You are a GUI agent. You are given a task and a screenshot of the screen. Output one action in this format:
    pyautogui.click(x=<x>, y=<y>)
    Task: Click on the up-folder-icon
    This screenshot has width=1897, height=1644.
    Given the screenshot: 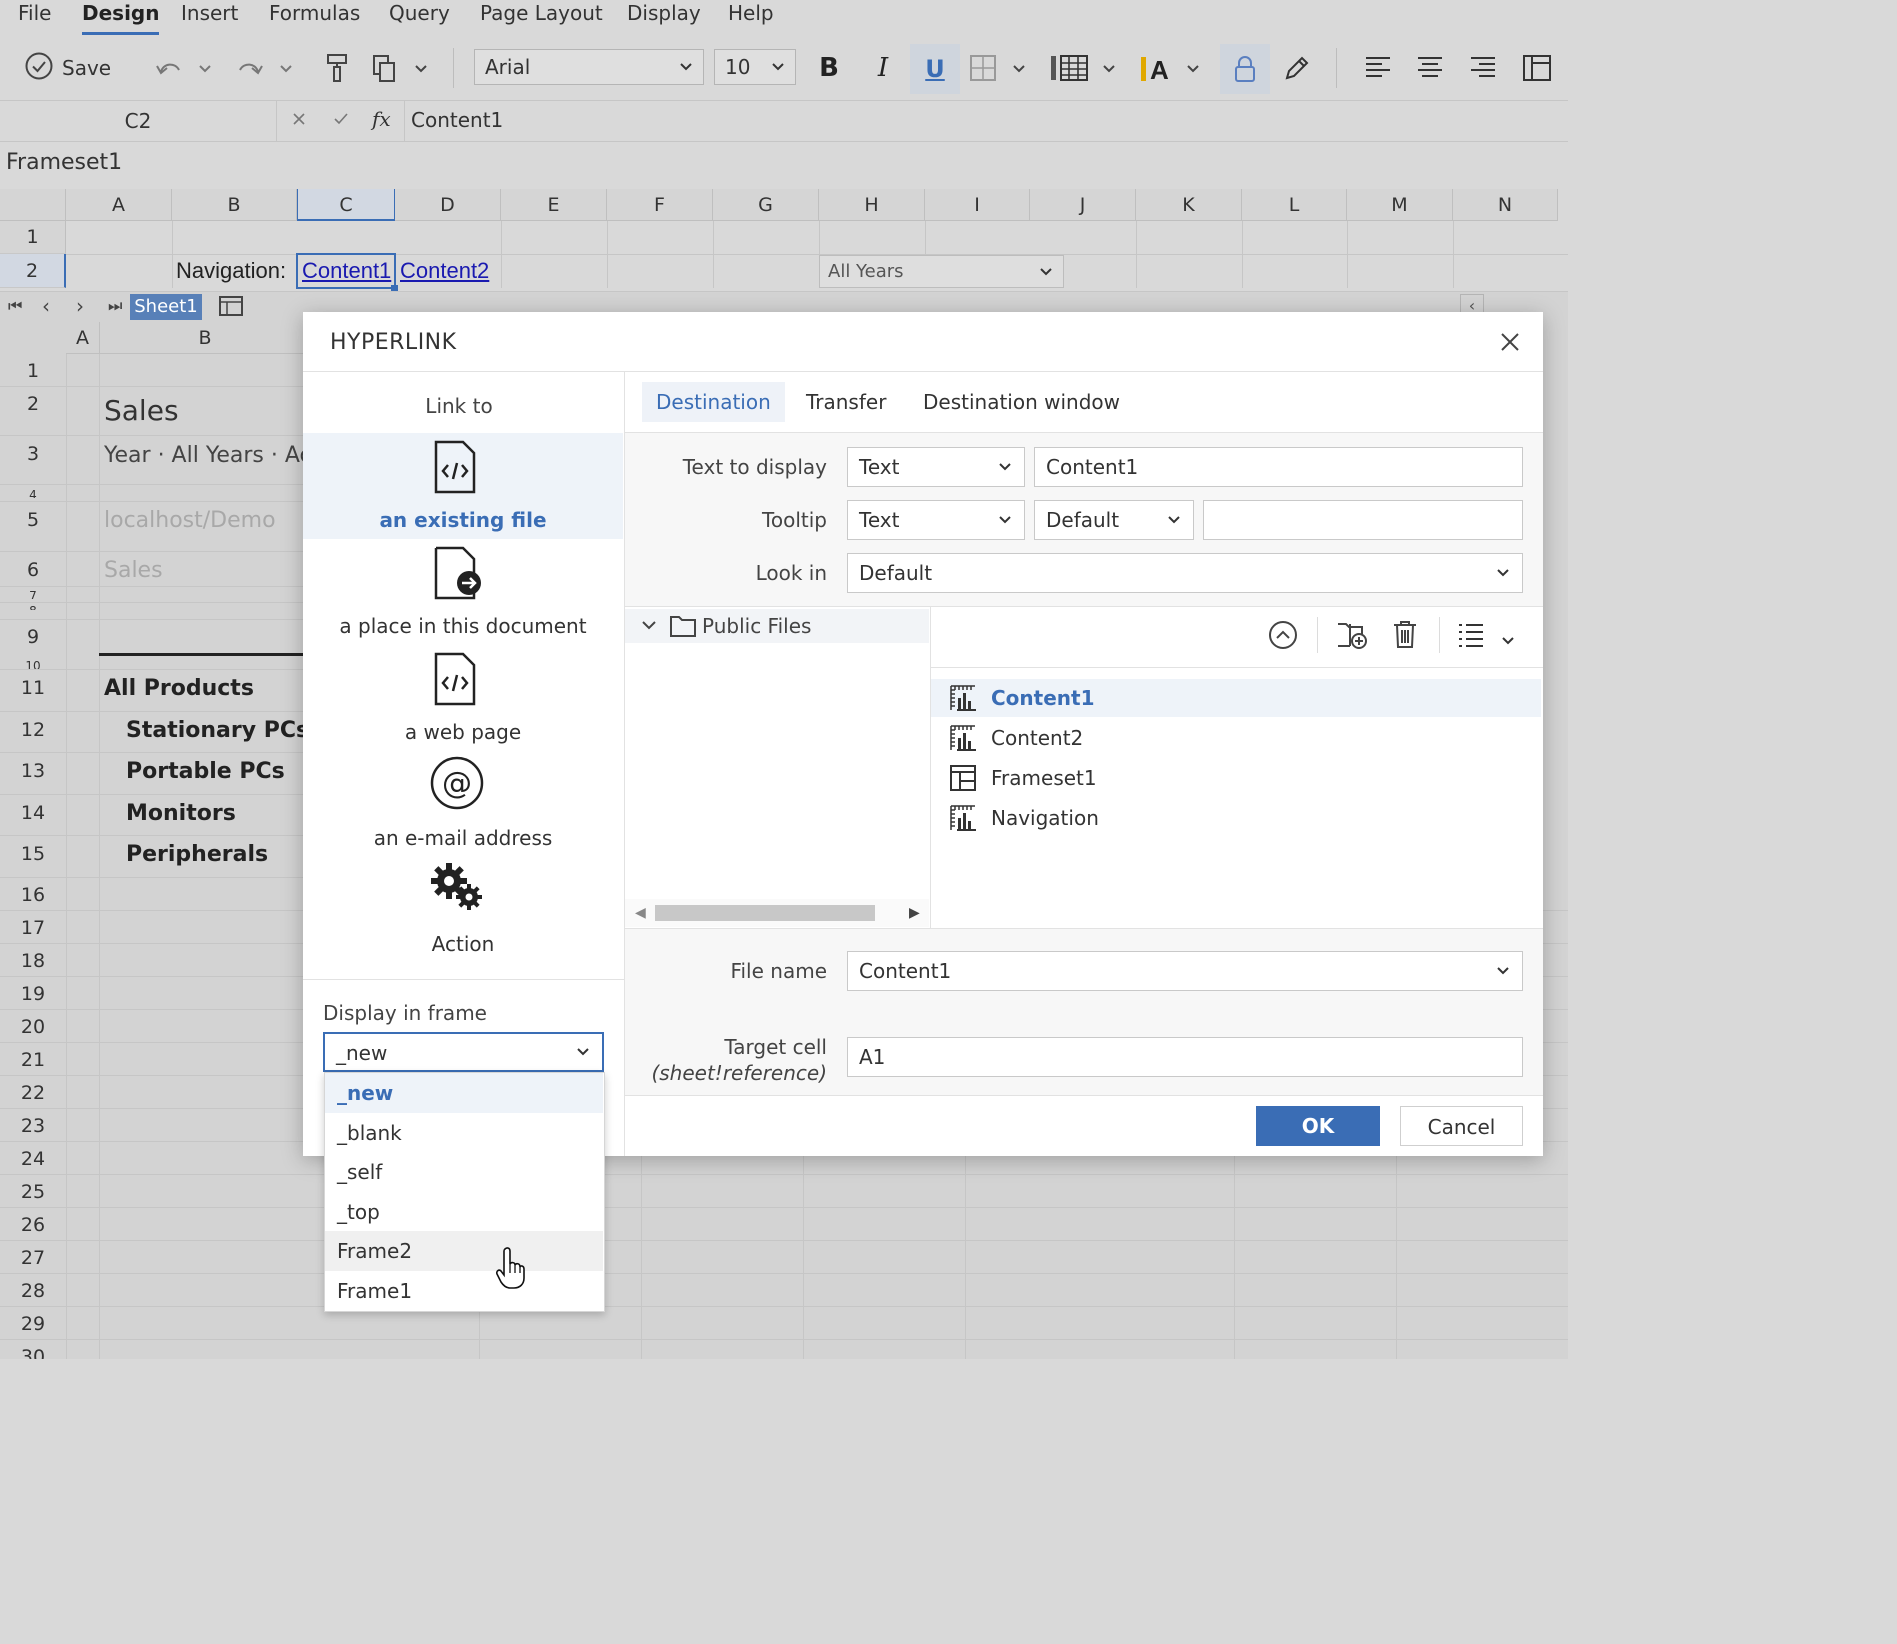 What is the action you would take?
    pyautogui.click(x=1283, y=637)
    